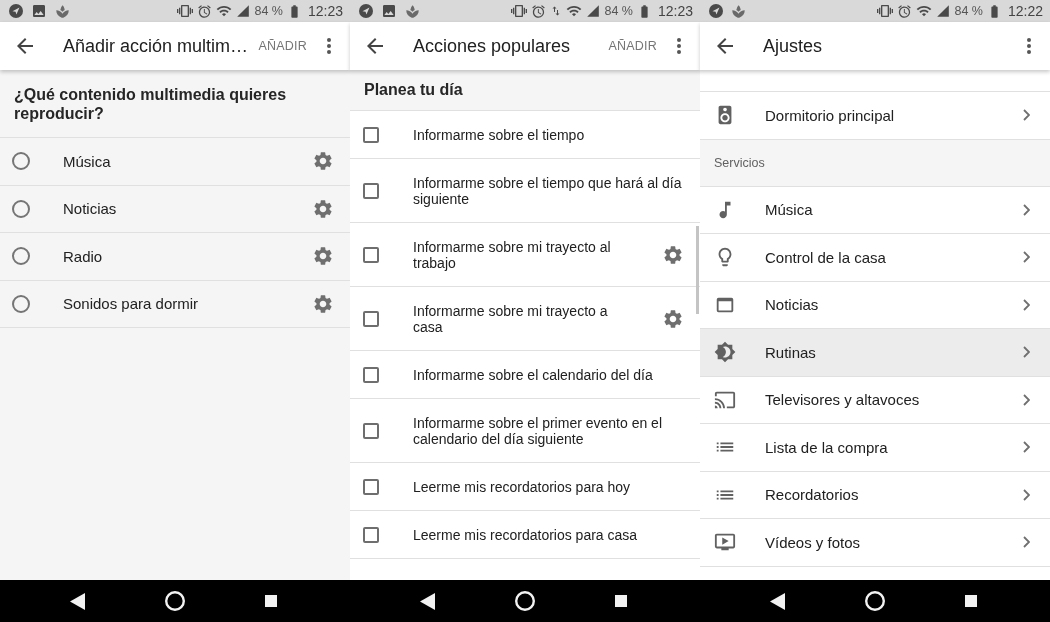 This screenshot has width=1050, height=622. I want to click on option-label: Noticias, so click(90, 209).